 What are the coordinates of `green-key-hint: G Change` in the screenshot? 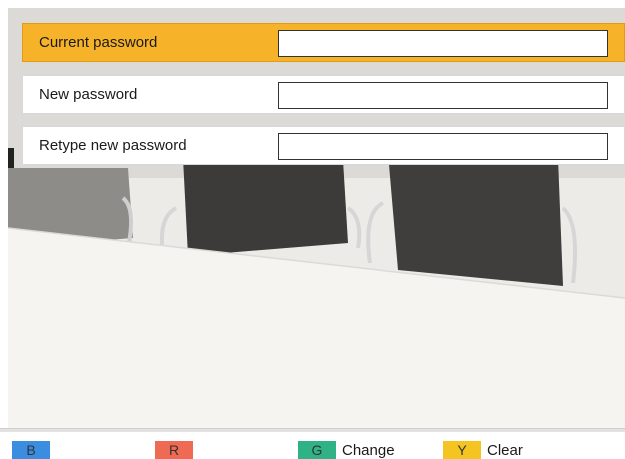 It's located at (346, 450).